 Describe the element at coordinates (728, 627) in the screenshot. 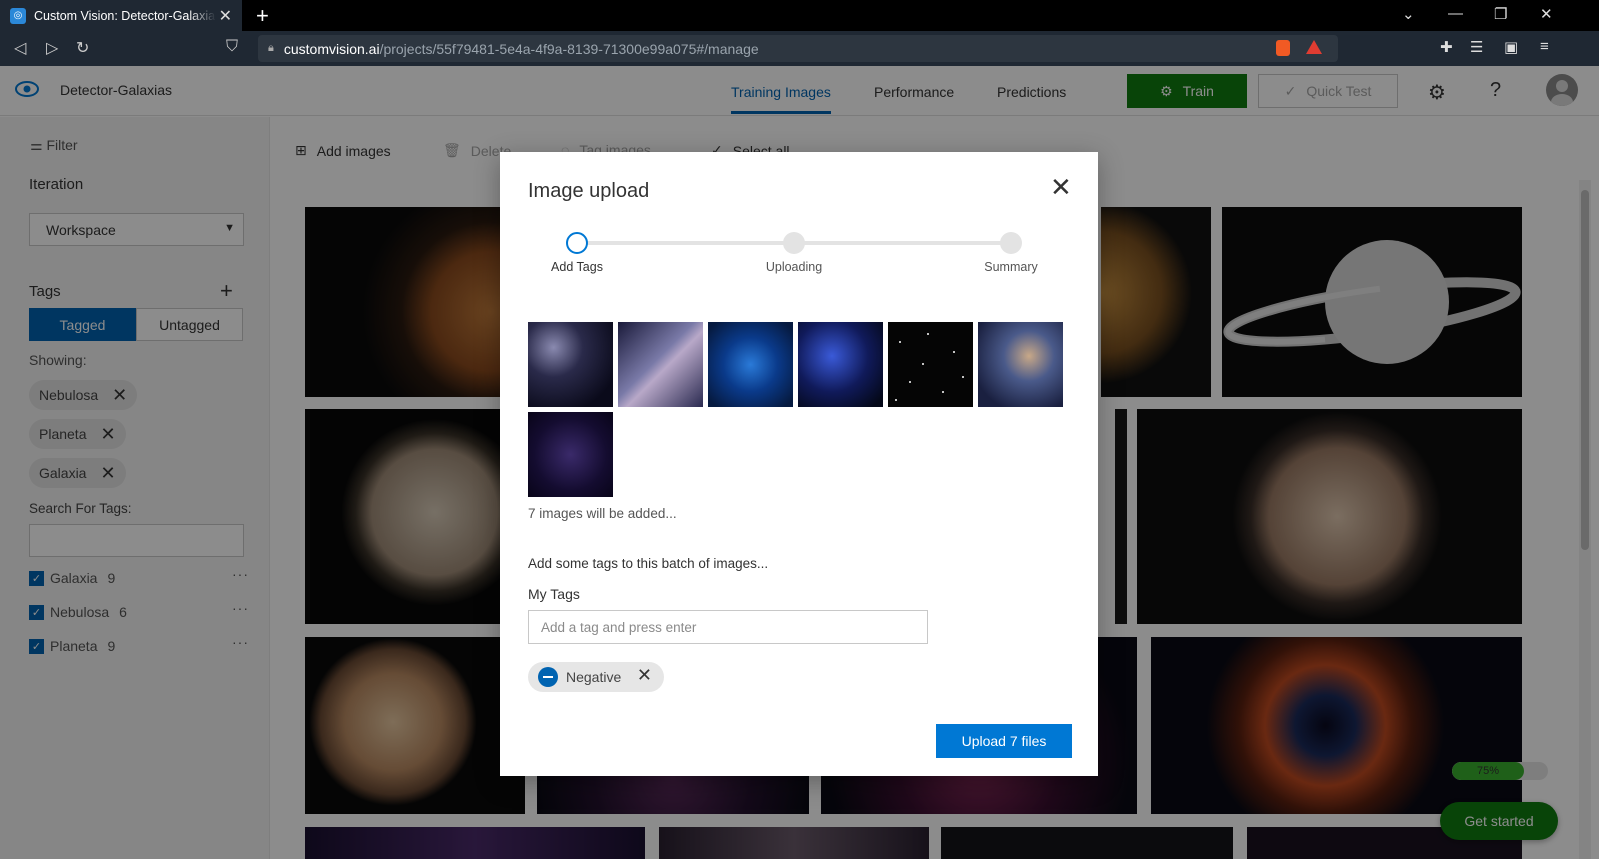

I see `add-tag-input` at that location.